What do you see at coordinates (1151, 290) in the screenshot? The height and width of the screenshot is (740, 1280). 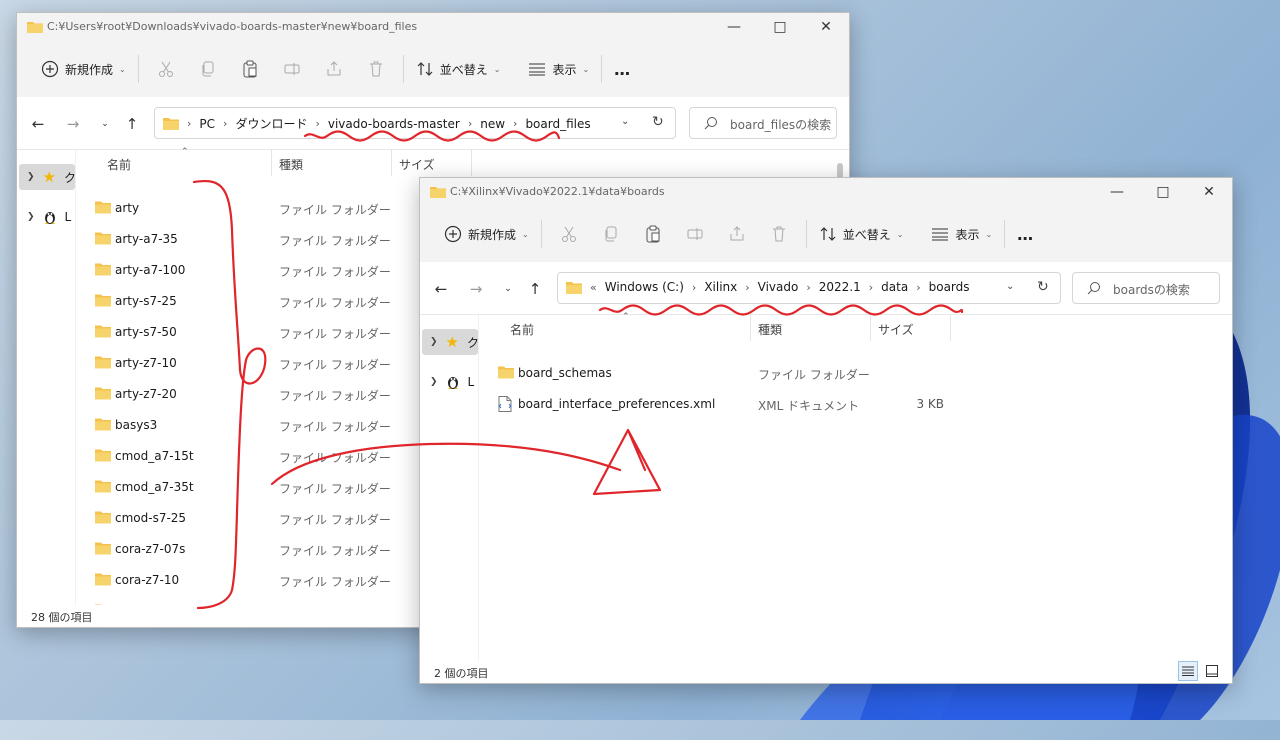 I see `search-placeholder: boardsの検索` at bounding box center [1151, 290].